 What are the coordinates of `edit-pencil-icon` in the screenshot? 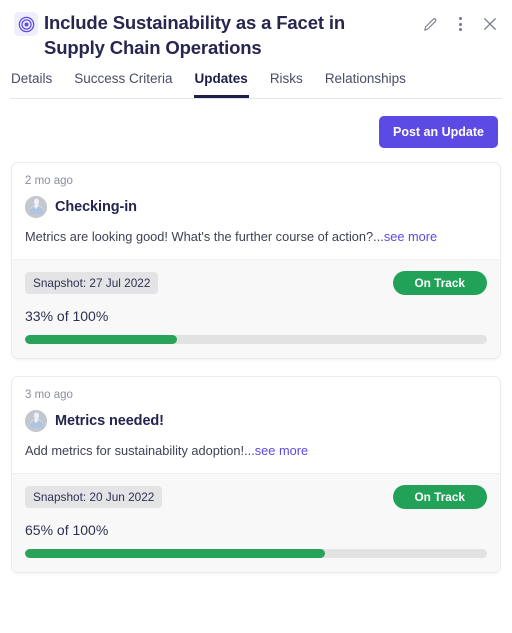 It's located at (430, 24).